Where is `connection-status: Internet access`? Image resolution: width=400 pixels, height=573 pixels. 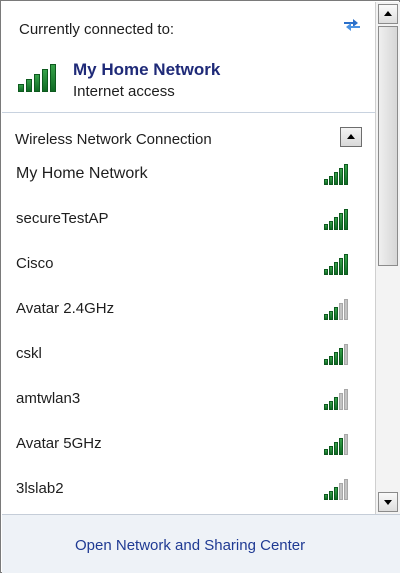
connection-status: Internet access is located at coordinates (124, 91).